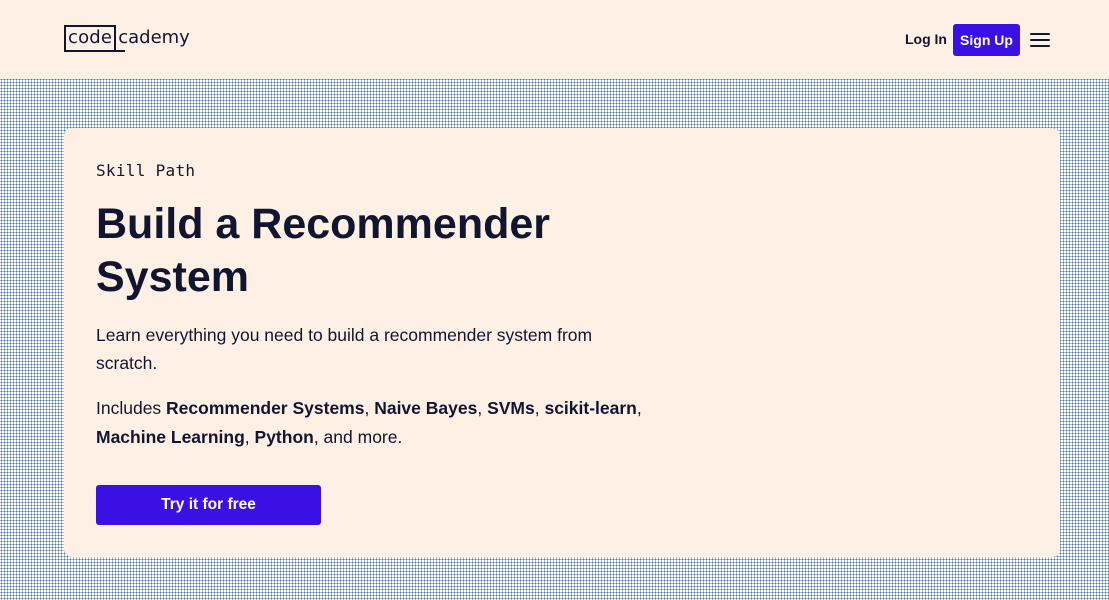 This screenshot has height=600, width=1109. Describe the element at coordinates (131, 408) in the screenshot. I see `includes-prefix: Includes` at that location.